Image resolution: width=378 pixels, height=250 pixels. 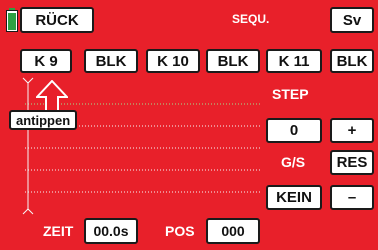 What do you see at coordinates (352, 197) in the screenshot?
I see `minus-button: –` at bounding box center [352, 197].